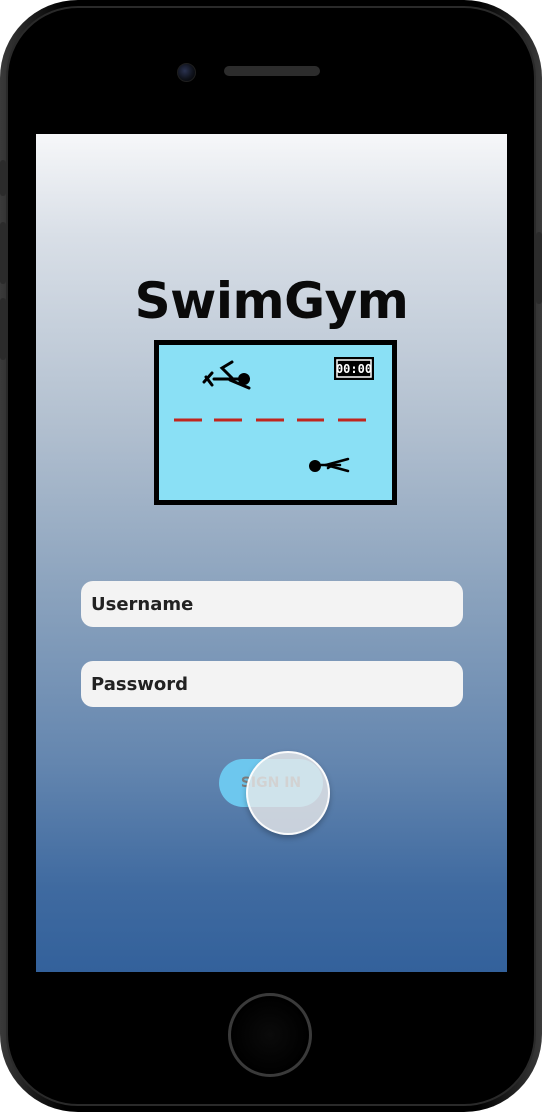  Describe the element at coordinates (270, 1035) in the screenshot. I see `home-button` at that location.